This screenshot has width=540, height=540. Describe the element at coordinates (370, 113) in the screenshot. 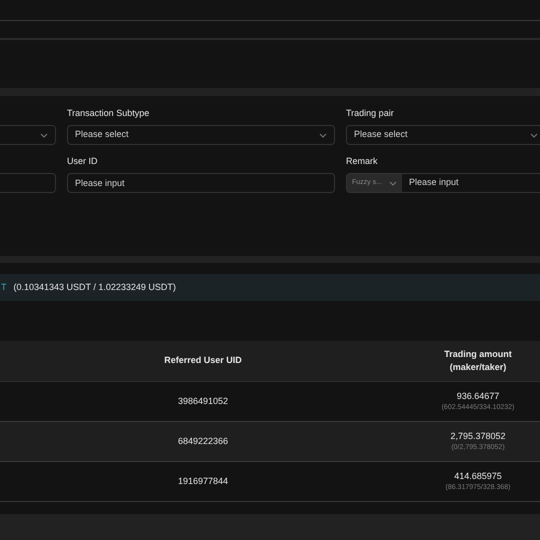

I see `field-label: Trading pair` at that location.